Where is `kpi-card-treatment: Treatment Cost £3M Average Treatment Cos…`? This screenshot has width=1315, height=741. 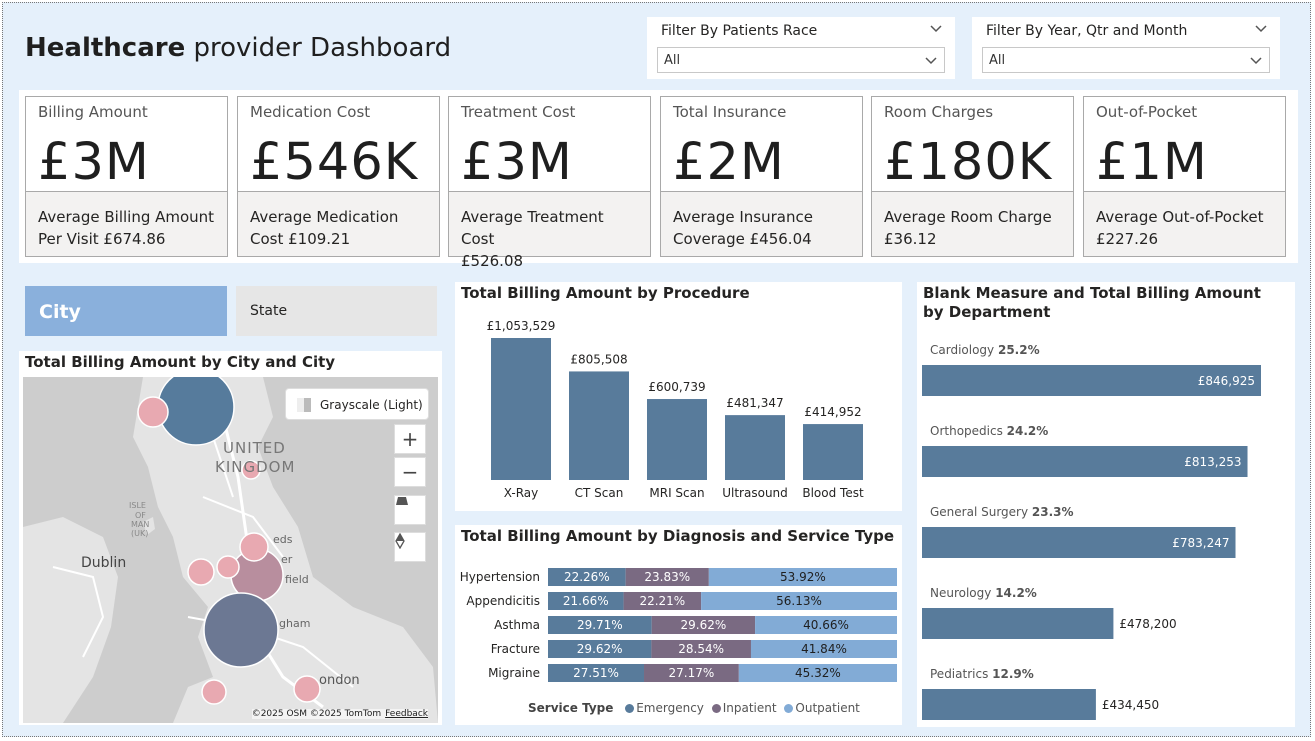 kpi-card-treatment: Treatment Cost £3M Average Treatment Cos… is located at coordinates (549, 183).